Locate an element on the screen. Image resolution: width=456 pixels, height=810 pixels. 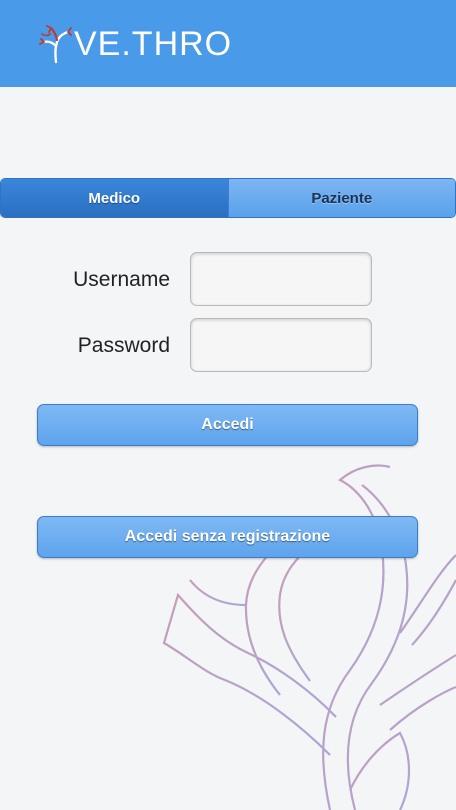
login-button: Accedi is located at coordinates (227, 425).